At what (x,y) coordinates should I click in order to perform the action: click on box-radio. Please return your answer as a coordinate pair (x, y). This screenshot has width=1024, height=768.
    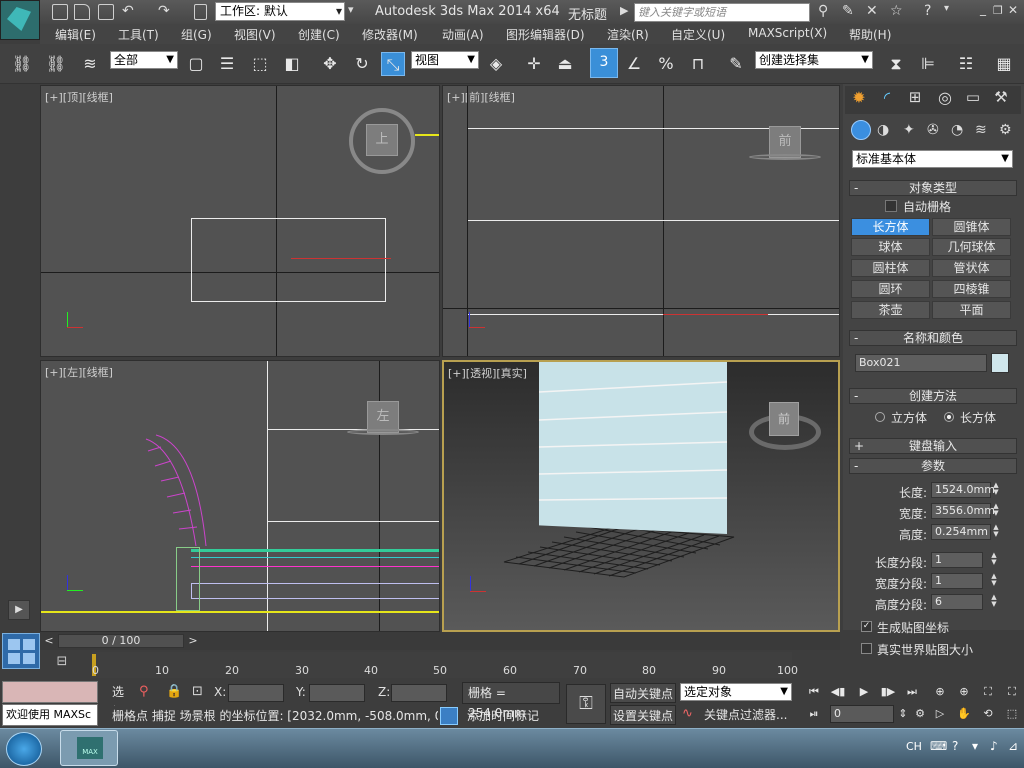
    Looking at the image, I should click on (949, 417).